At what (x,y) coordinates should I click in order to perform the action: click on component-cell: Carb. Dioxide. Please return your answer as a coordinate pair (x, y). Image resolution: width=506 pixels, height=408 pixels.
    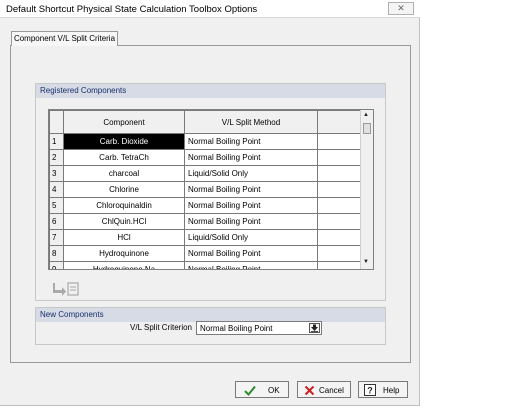
    Looking at the image, I should click on (124, 141).